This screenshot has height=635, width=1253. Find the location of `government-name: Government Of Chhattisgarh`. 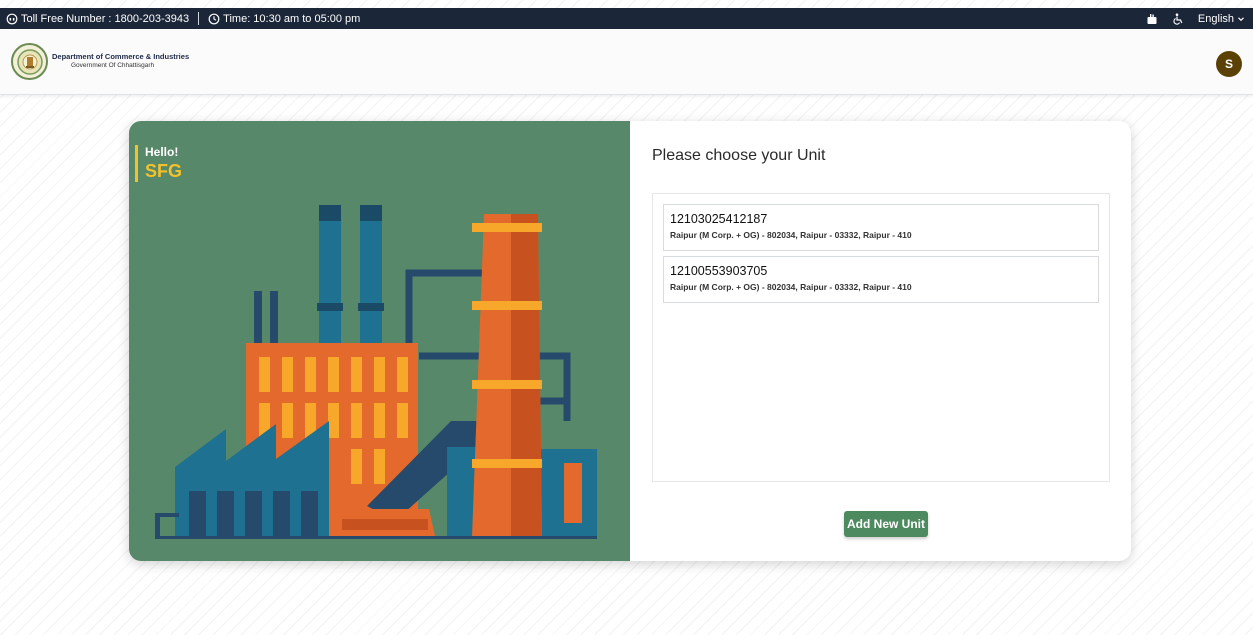

government-name: Government Of Chhattisgarh is located at coordinates (113, 65).